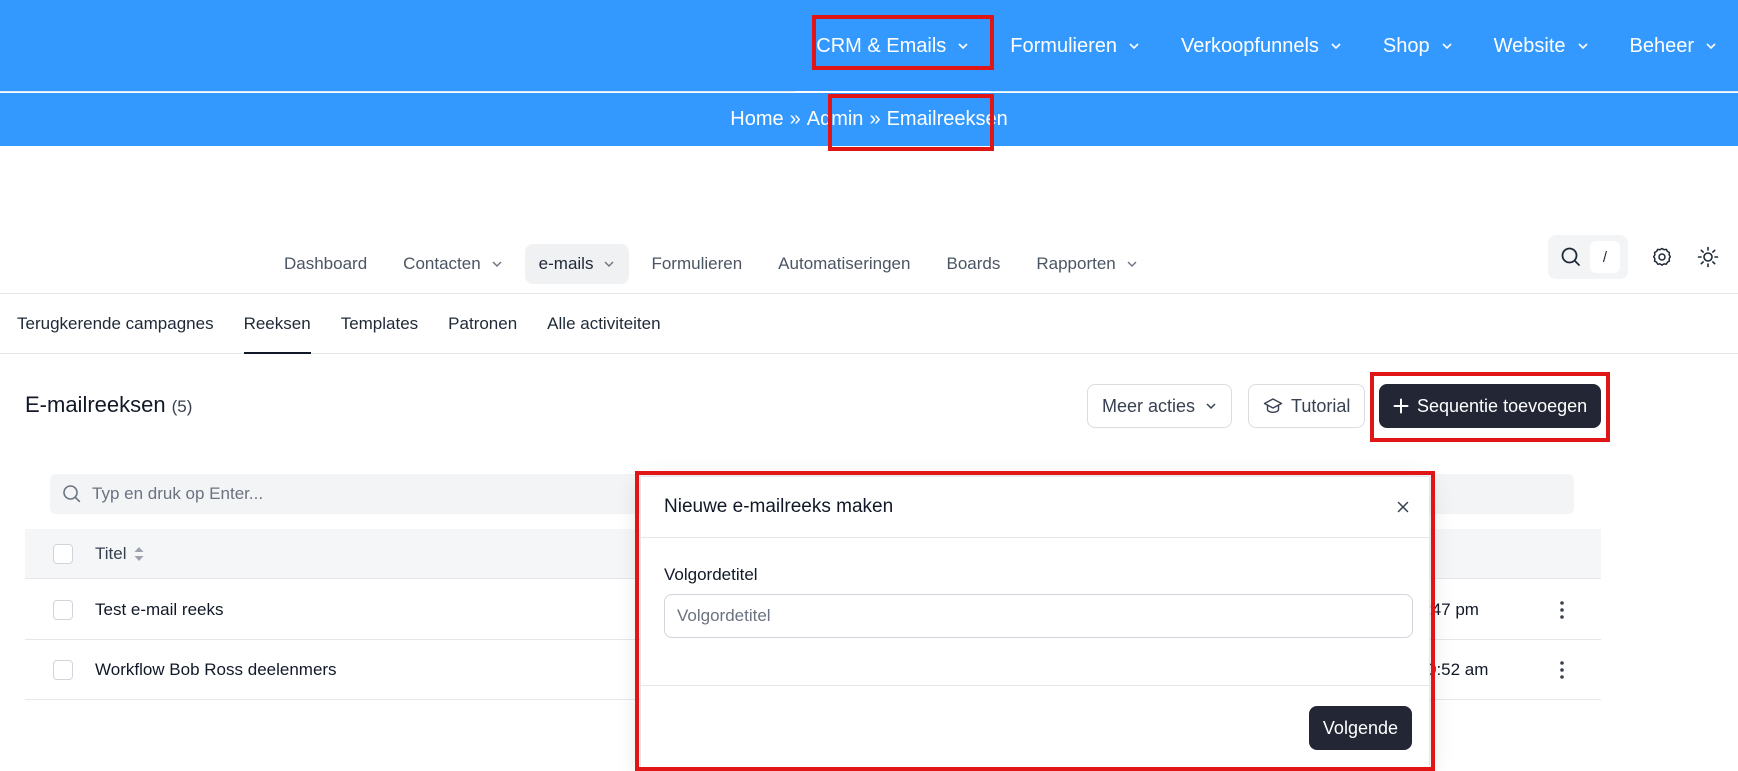 This screenshot has width=1738, height=771. Describe the element at coordinates (216, 670) in the screenshot. I see `row-title: Workflow Bob Ross deelenmers` at that location.